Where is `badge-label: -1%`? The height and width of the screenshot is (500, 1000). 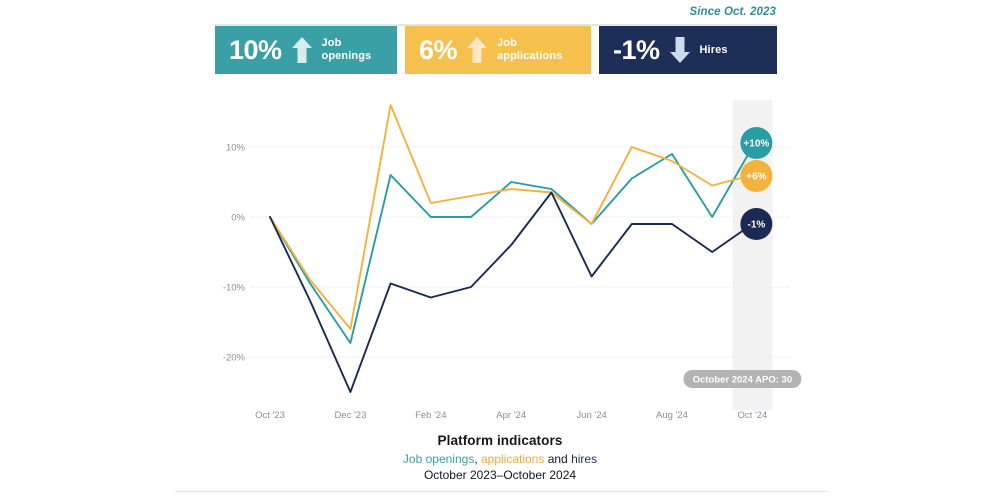 badge-label: -1% is located at coordinates (757, 225).